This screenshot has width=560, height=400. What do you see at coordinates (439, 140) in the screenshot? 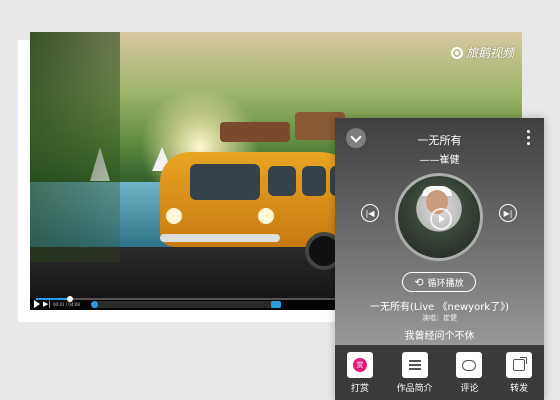
I see `song-title: 一无所有` at bounding box center [439, 140].